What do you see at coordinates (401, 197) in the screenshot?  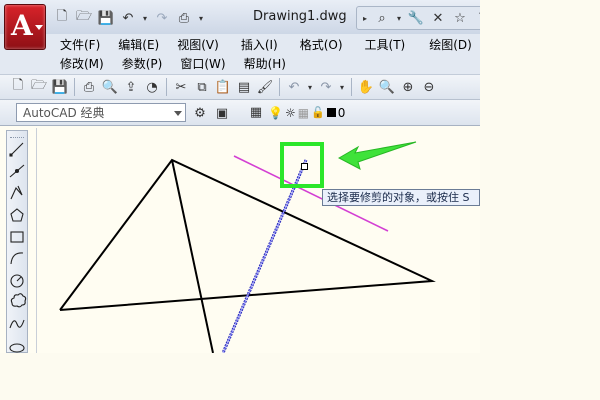 I see `command-tooltip: 选择要修剪的对象，或按住 S` at bounding box center [401, 197].